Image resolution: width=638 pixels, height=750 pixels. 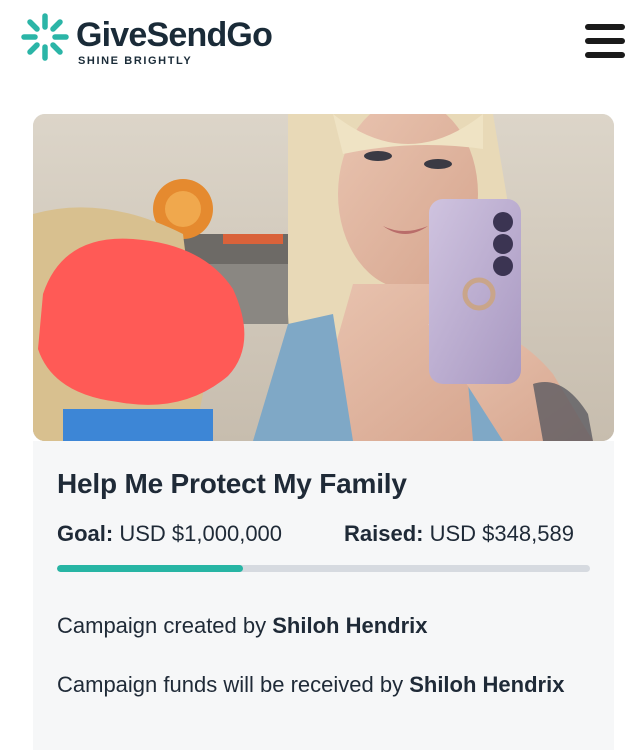 What do you see at coordinates (201, 533) in the screenshot?
I see `goal-value: USD $1,000,000` at bounding box center [201, 533].